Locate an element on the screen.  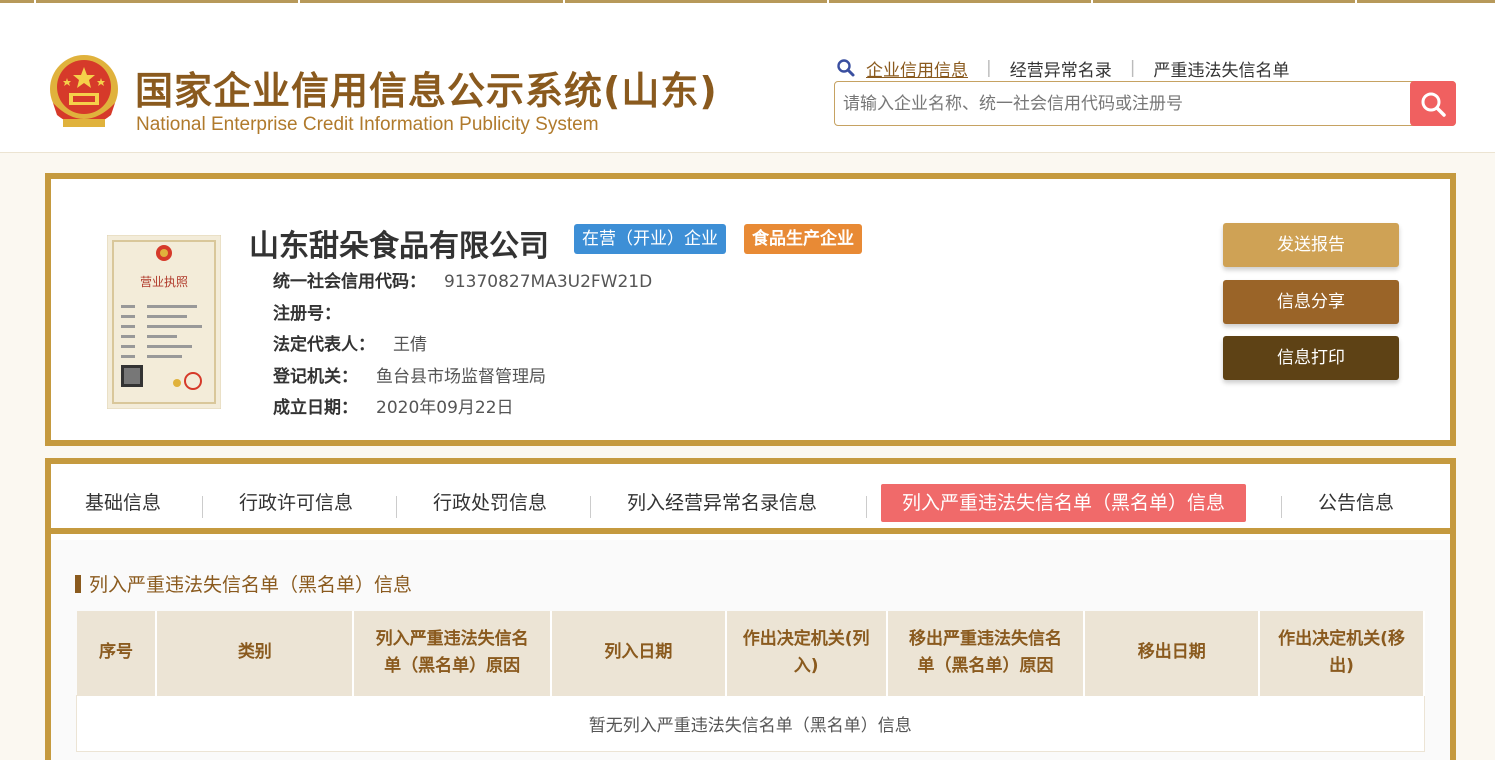
column-header: 类别 is located at coordinates (255, 653).